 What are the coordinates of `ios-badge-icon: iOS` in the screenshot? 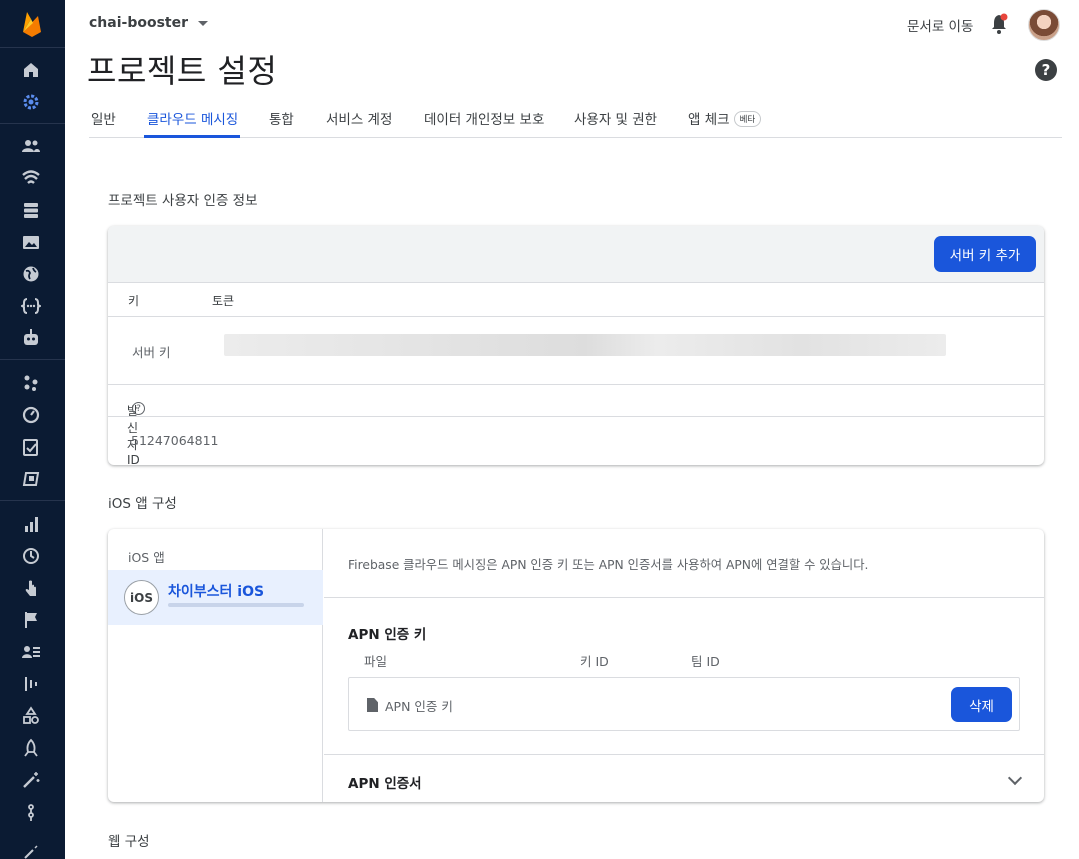 It's located at (141, 597).